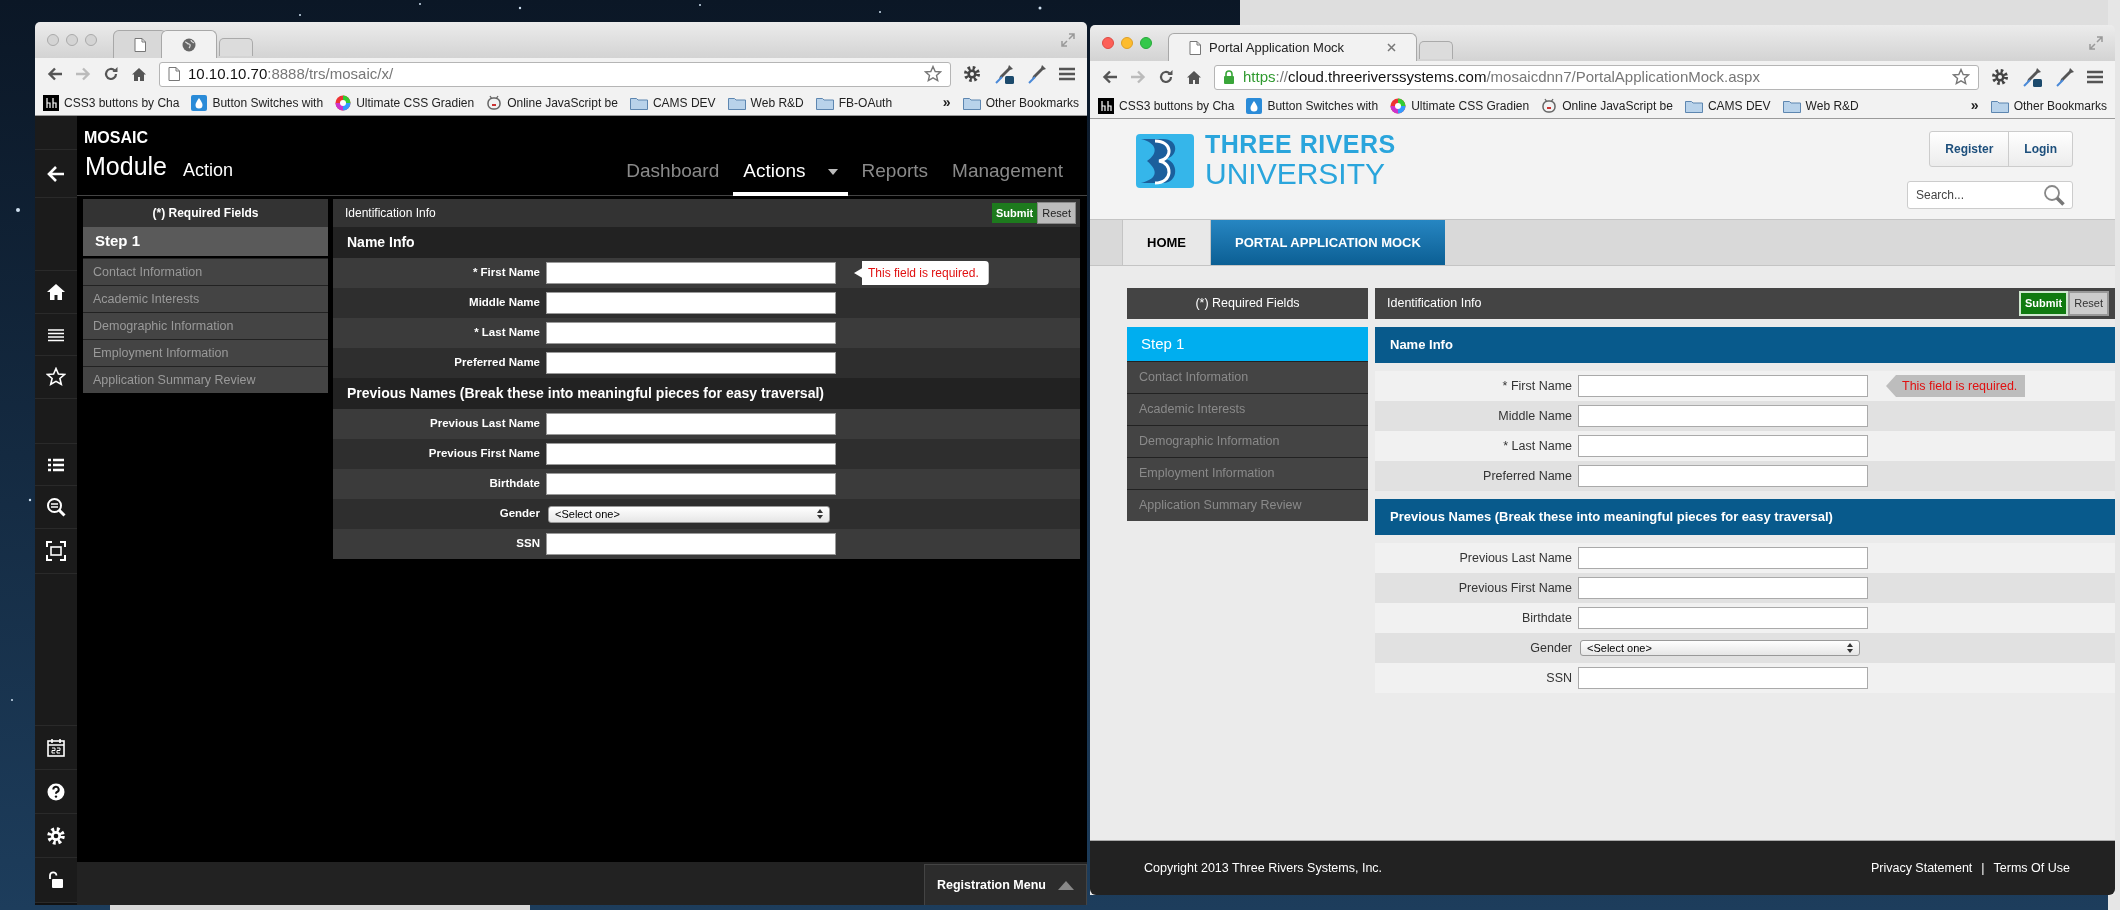 This screenshot has height=910, width=2120. What do you see at coordinates (189, 44) in the screenshot?
I see `browser-tab` at bounding box center [189, 44].